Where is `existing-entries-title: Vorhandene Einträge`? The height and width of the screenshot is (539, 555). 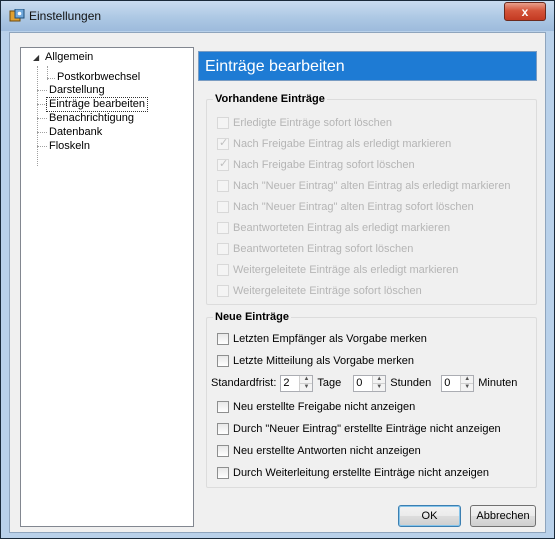 existing-entries-title: Vorhandene Einträge is located at coordinates (270, 99).